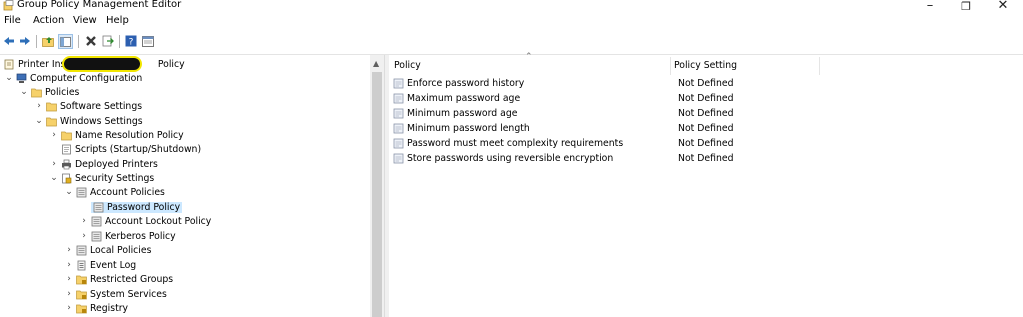 This screenshot has width=1023, height=317. Describe the element at coordinates (100, 265) in the screenshot. I see `tree-item-event-log: › Event Log` at that location.